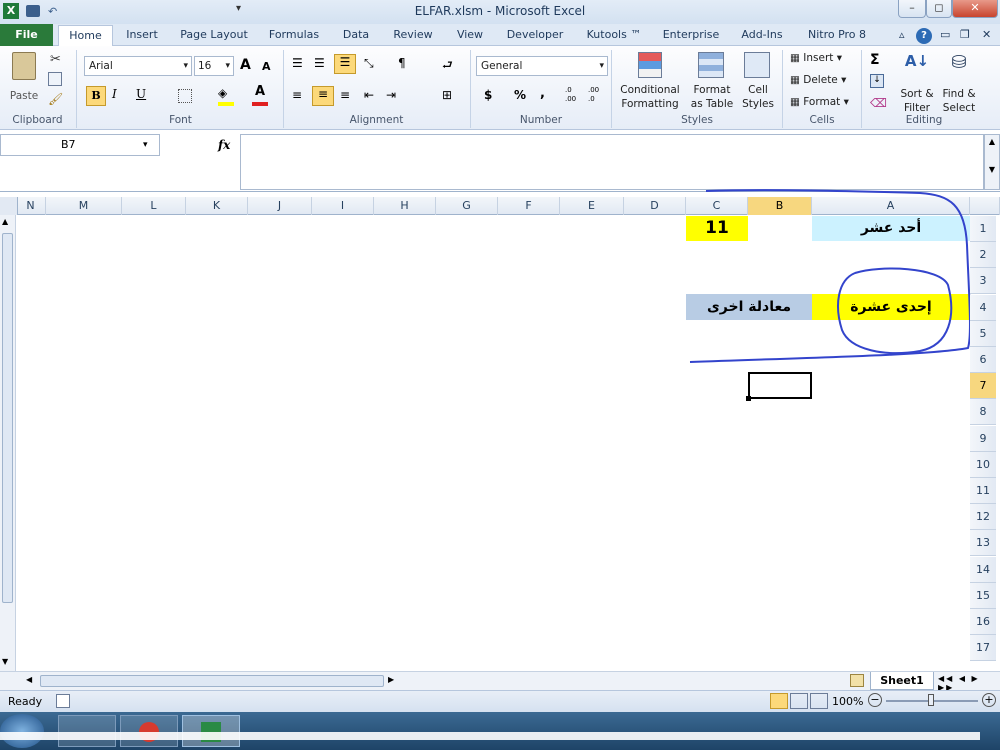  I want to click on column-header-N: N, so click(31, 206).